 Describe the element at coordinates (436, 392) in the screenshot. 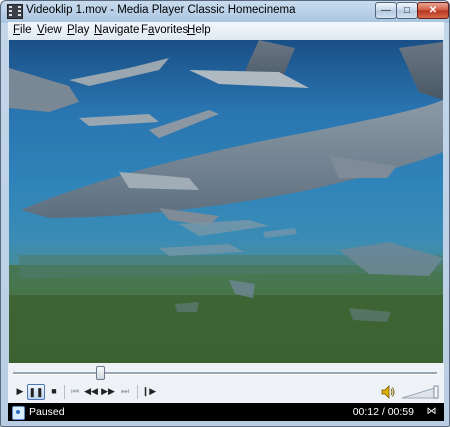

I see `volume-thumb` at that location.